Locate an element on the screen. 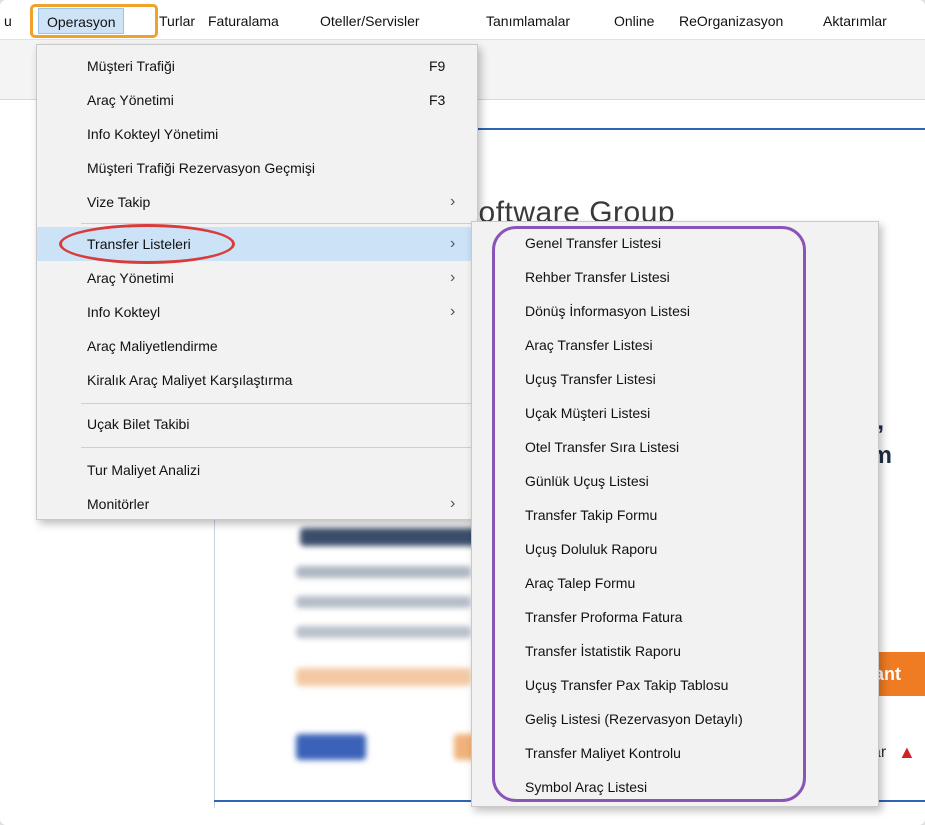 The image size is (925, 825). submenu-item: Günlük Uçuş Listesi is located at coordinates (675, 481).